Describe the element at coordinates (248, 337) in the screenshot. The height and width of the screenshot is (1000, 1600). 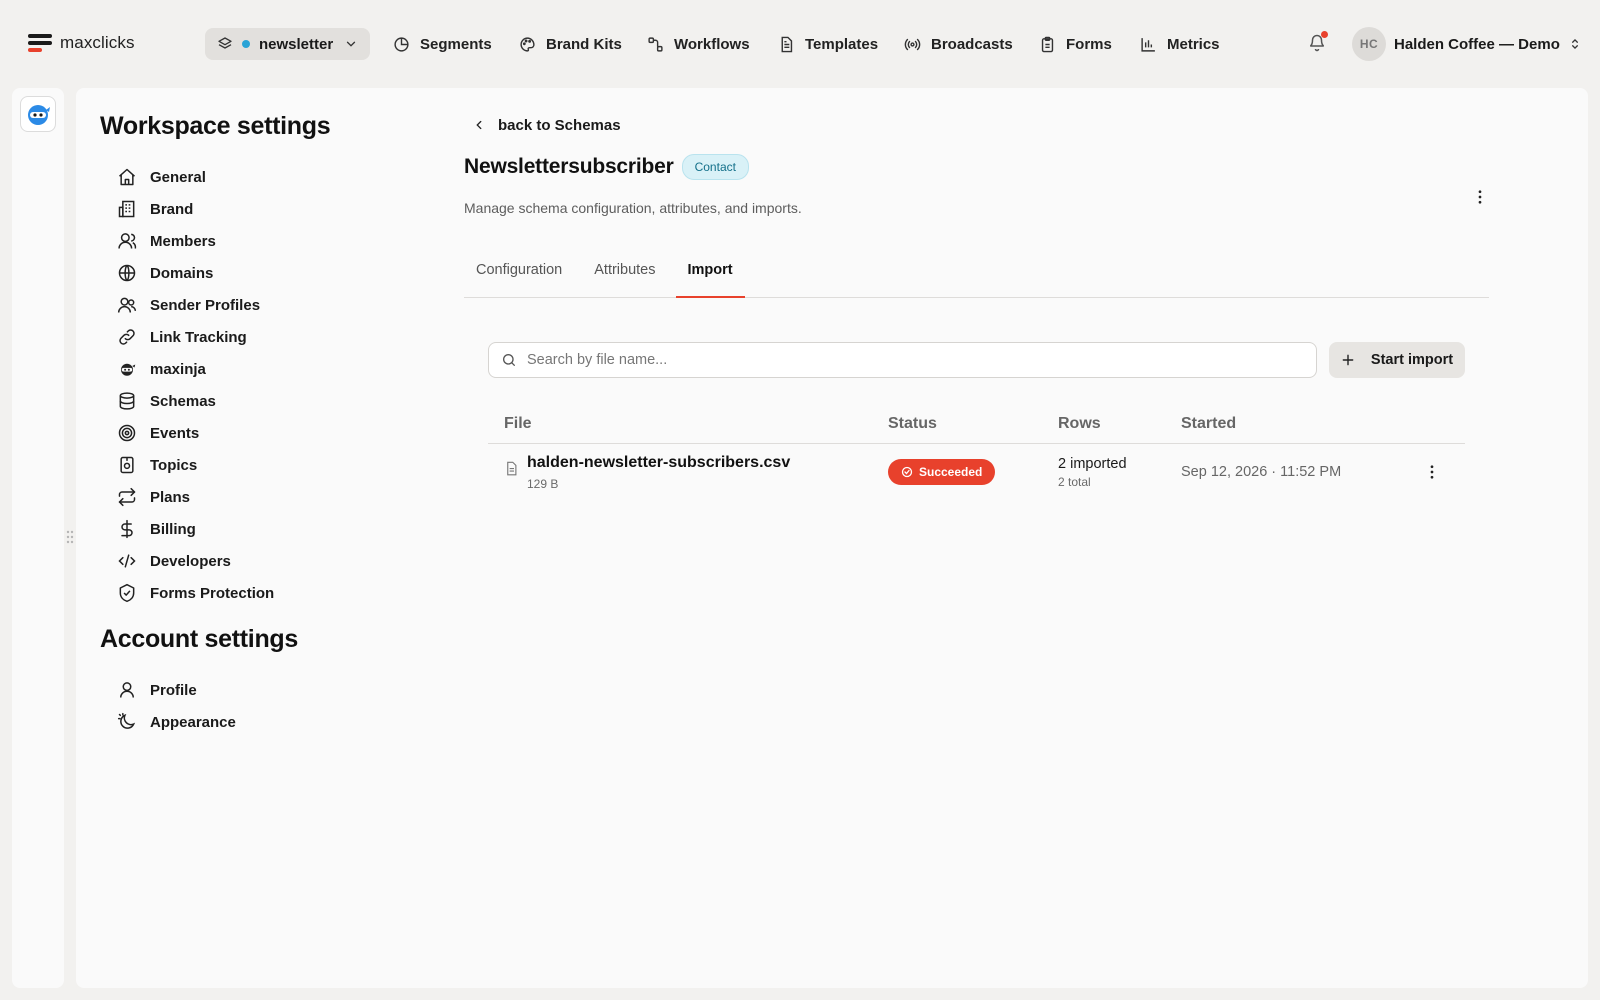
I see `settings-item-link-tracking: Link Tracking` at that location.